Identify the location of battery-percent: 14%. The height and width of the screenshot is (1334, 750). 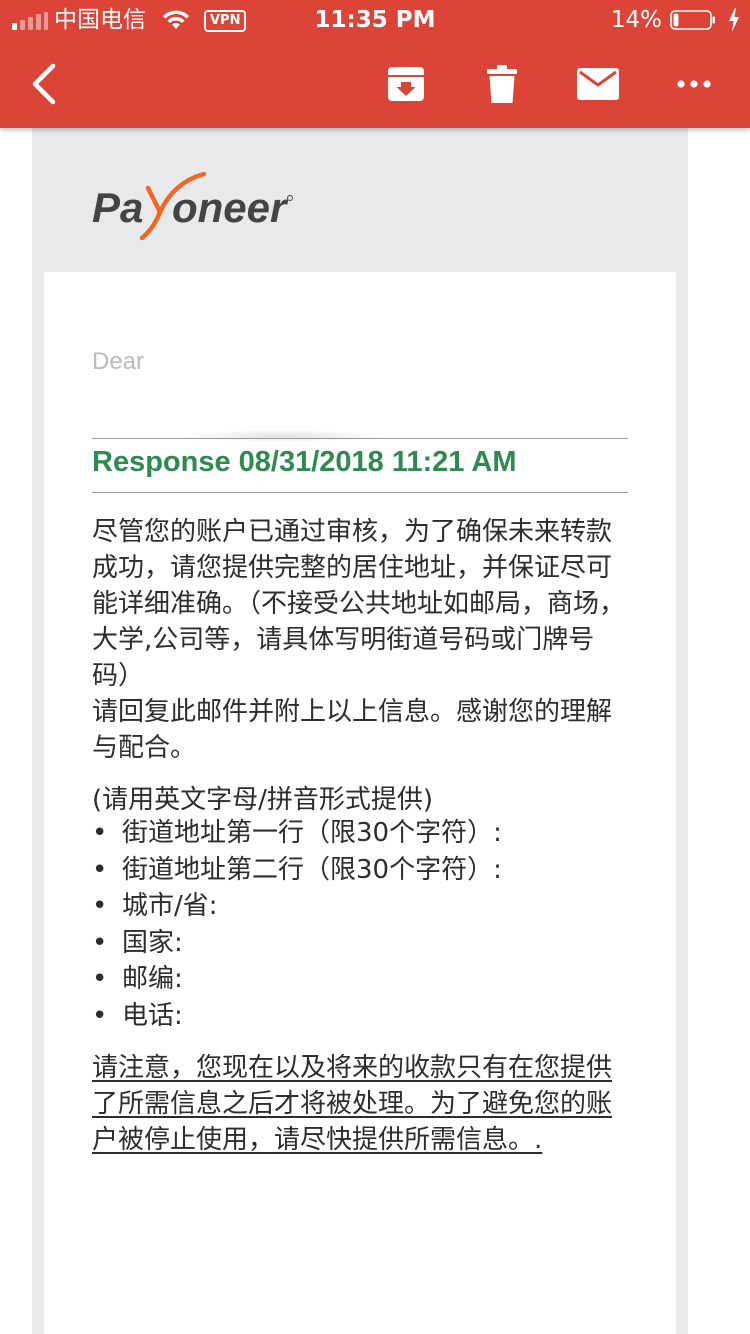
(636, 20).